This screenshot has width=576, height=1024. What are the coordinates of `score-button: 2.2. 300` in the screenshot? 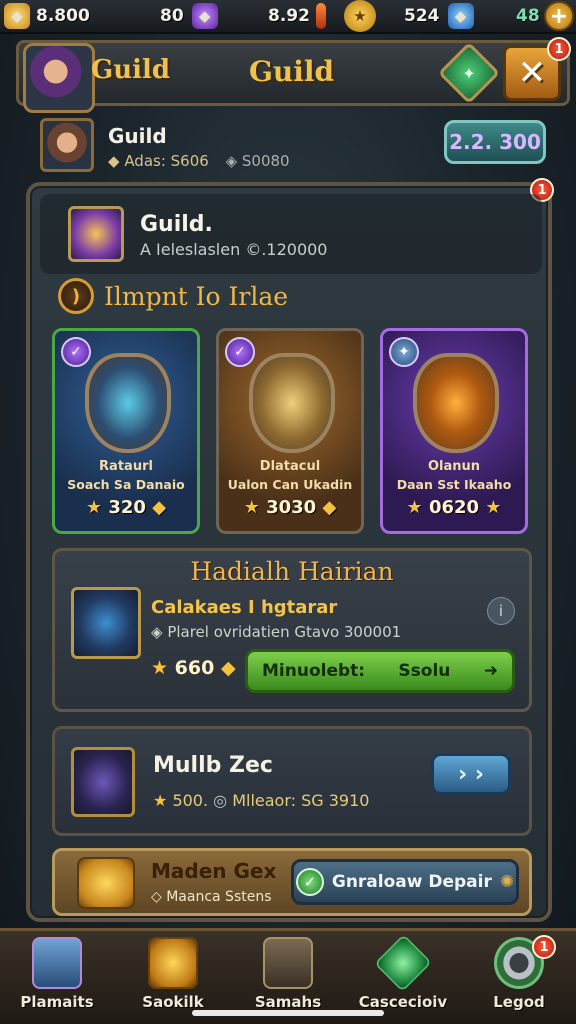 It's located at (495, 142).